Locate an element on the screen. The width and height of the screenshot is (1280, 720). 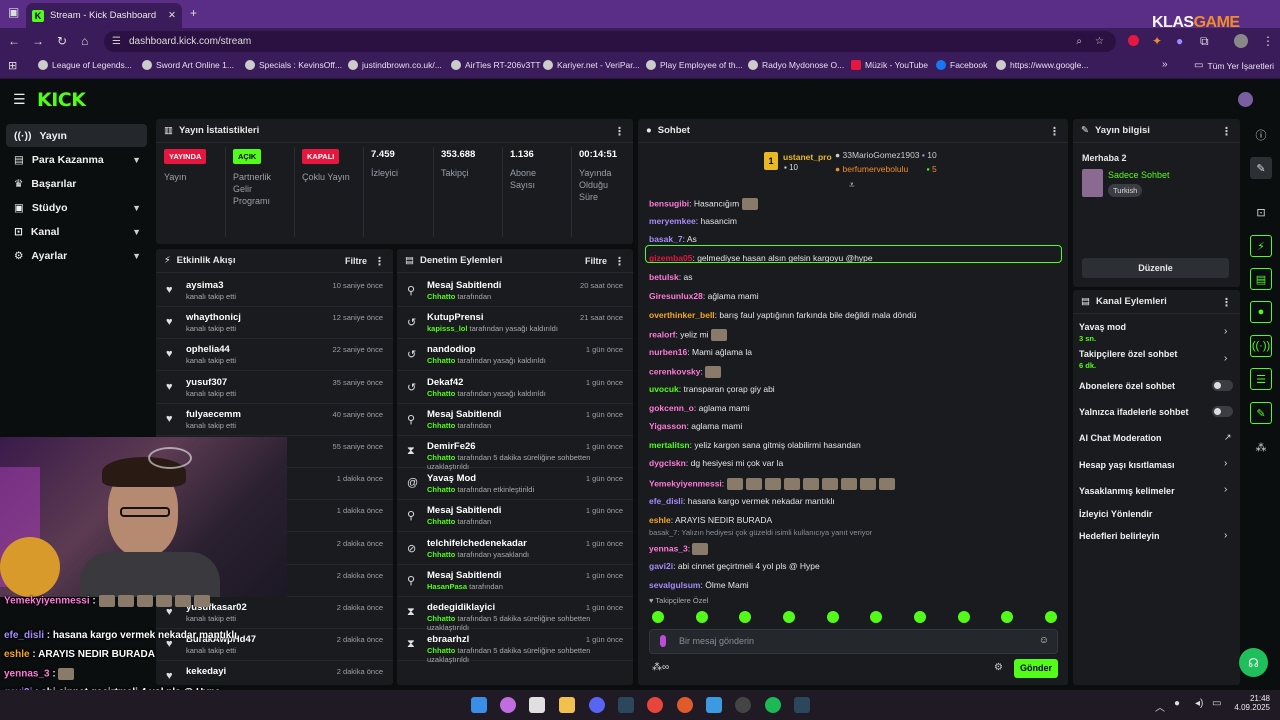
zoom-icon: ⌕ is located at coordinates (1079, 41).